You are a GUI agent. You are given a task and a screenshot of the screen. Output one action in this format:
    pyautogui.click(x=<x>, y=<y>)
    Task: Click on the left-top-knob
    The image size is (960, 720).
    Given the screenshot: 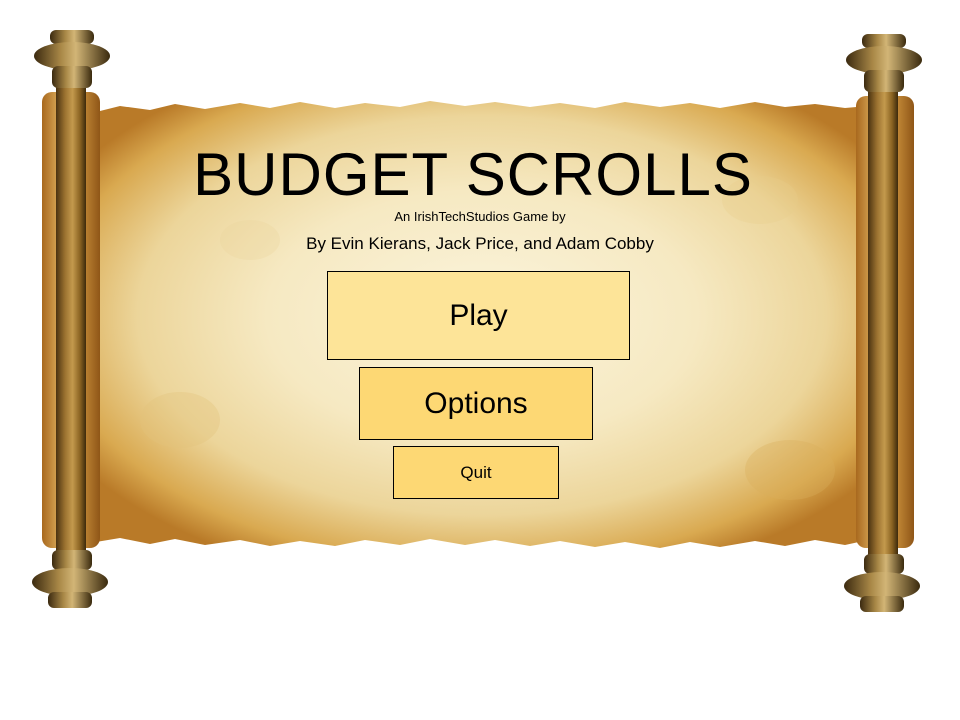 What is the action you would take?
    pyautogui.click(x=72, y=59)
    